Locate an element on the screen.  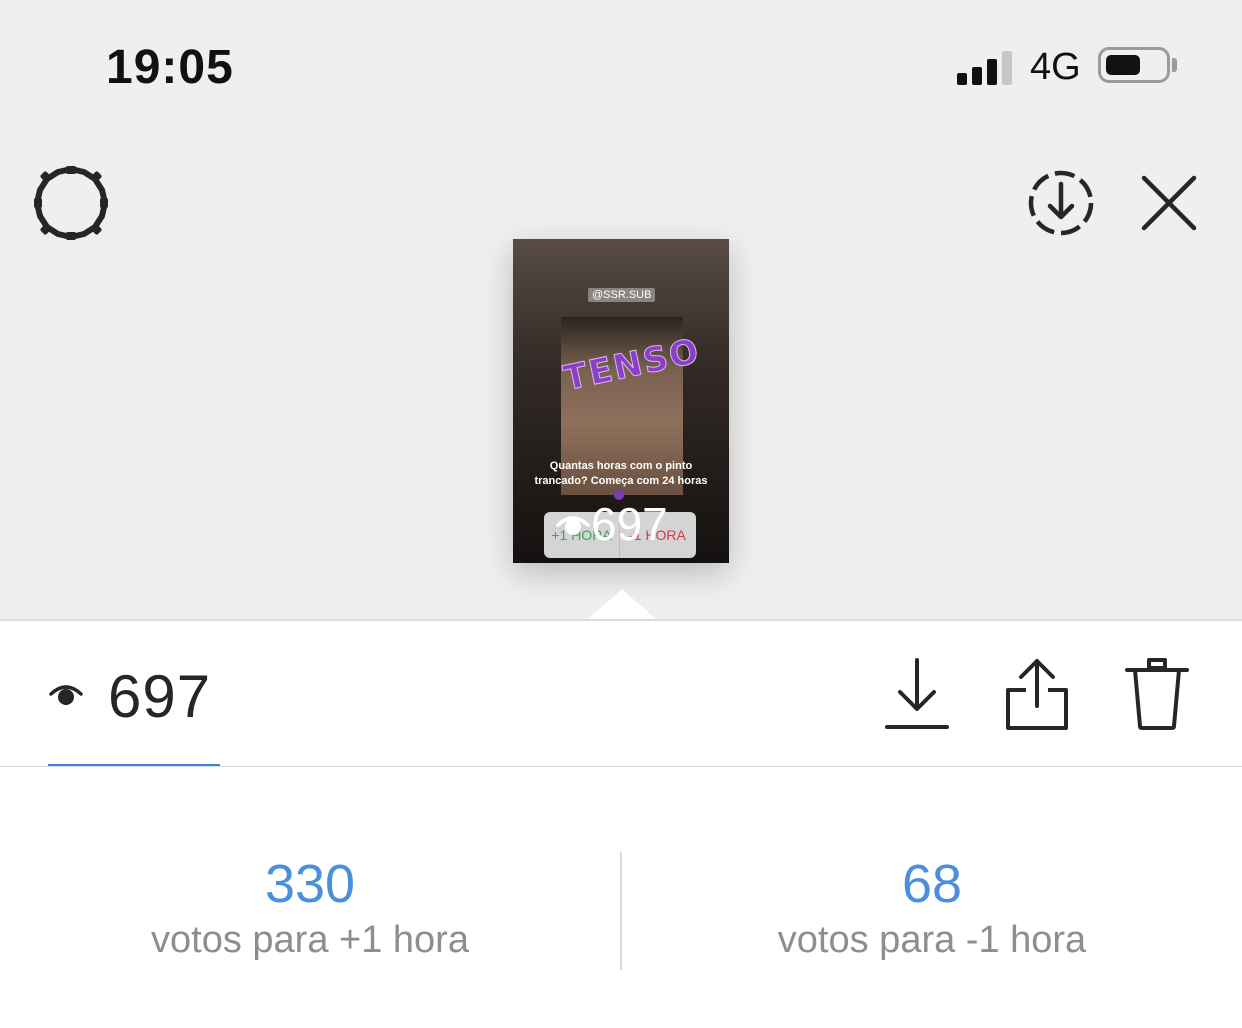
battery-tip is located at coordinates (1174, 65).